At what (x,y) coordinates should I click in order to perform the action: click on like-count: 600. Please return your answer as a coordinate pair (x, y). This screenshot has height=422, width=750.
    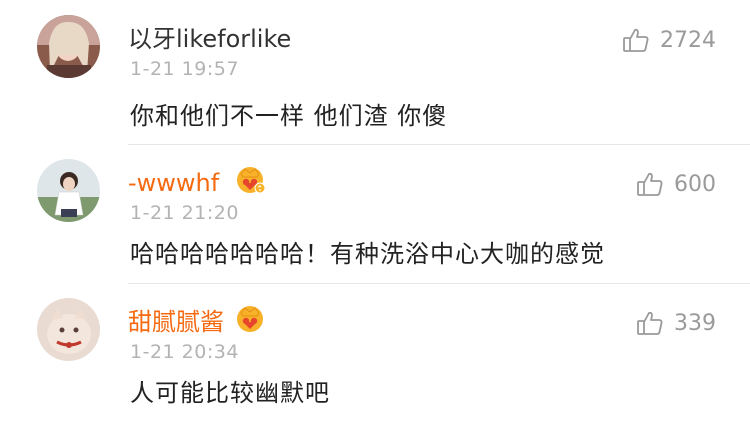
    Looking at the image, I should click on (695, 184).